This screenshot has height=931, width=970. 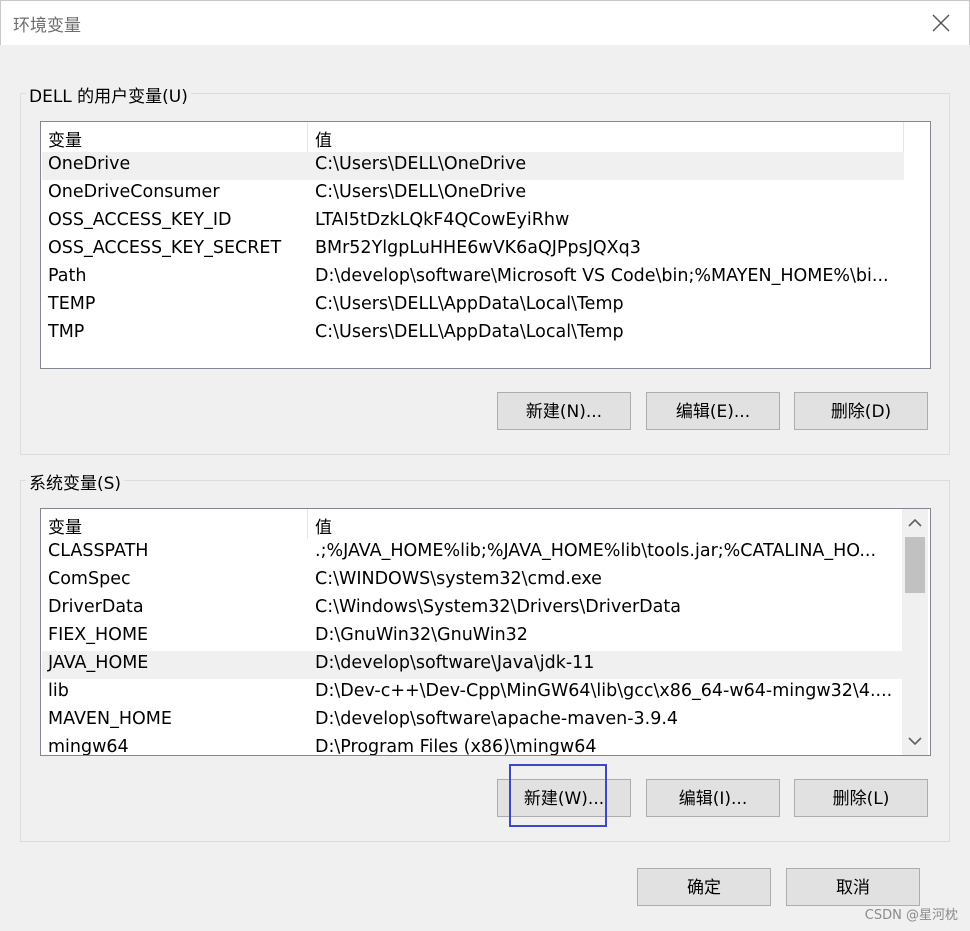 I want to click on chevron-down-icon, so click(x=915, y=741).